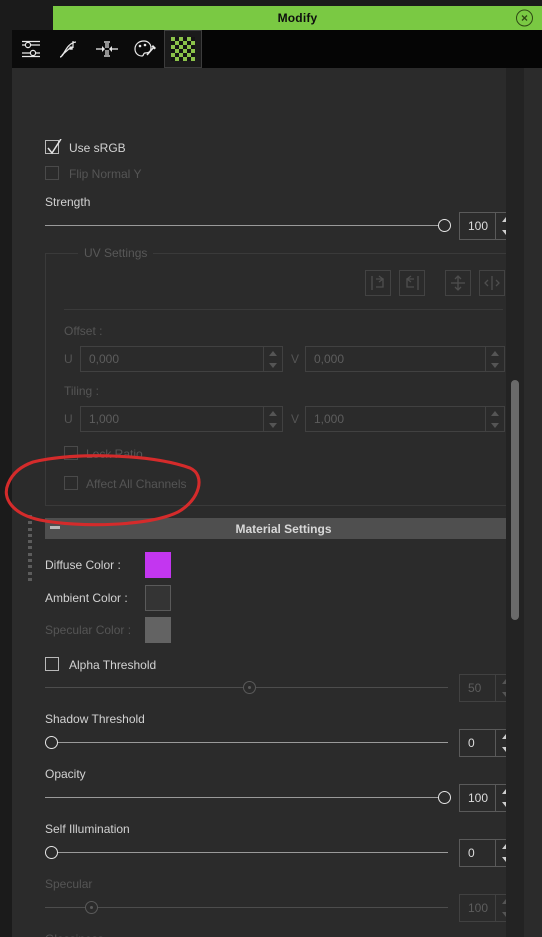 The height and width of the screenshot is (937, 542). What do you see at coordinates (412, 283) in the screenshot?
I see `flip-v-icon` at bounding box center [412, 283].